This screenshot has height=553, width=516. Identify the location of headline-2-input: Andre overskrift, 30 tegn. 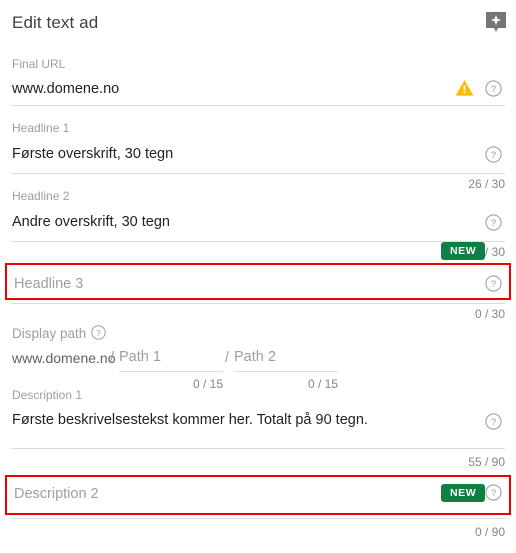
(91, 222).